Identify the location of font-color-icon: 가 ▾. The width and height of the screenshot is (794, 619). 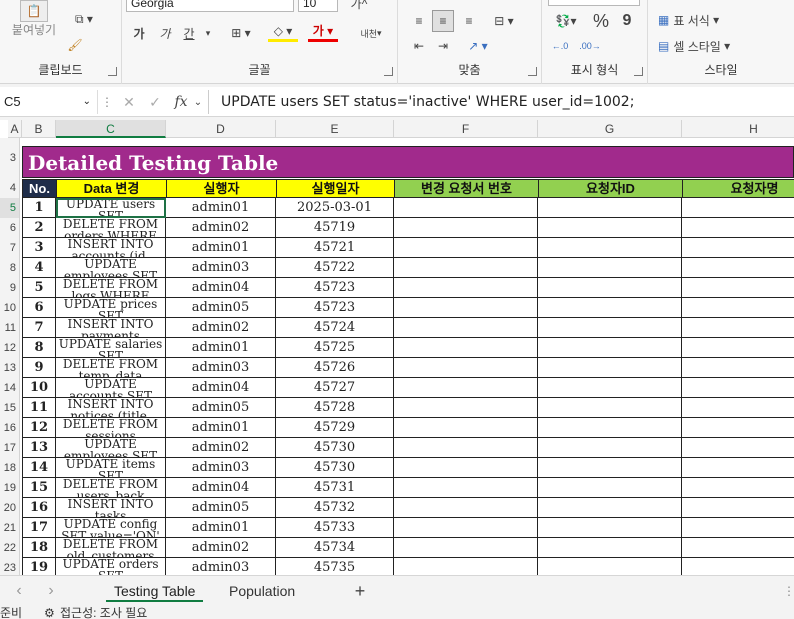
(323, 32).